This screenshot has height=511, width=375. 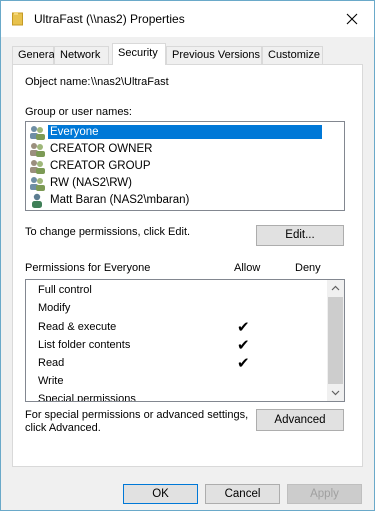 What do you see at coordinates (335, 392) in the screenshot?
I see `scroll-down-icon` at bounding box center [335, 392].